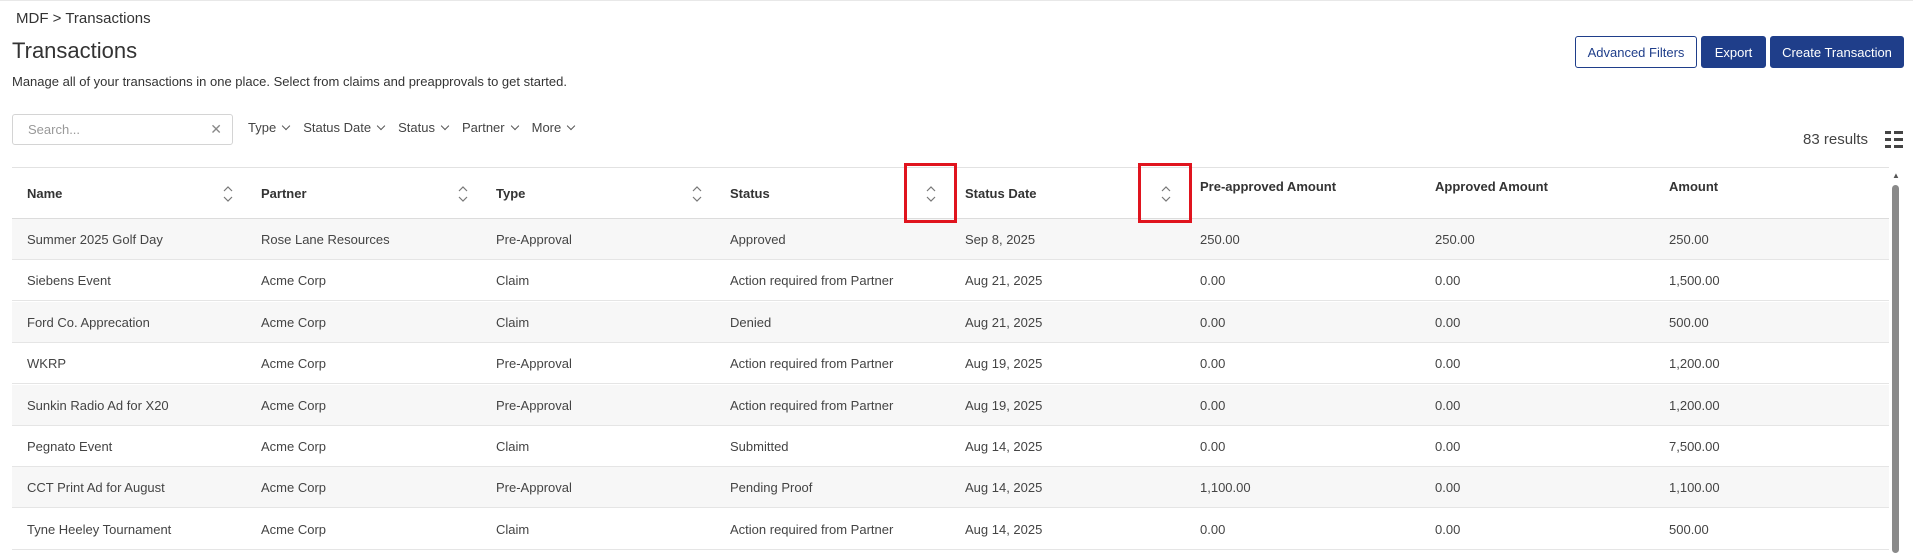 Image resolution: width=1913 pixels, height=553 pixels. I want to click on column-header-pre-approved-amount: Pre-approved Amount, so click(1268, 193).